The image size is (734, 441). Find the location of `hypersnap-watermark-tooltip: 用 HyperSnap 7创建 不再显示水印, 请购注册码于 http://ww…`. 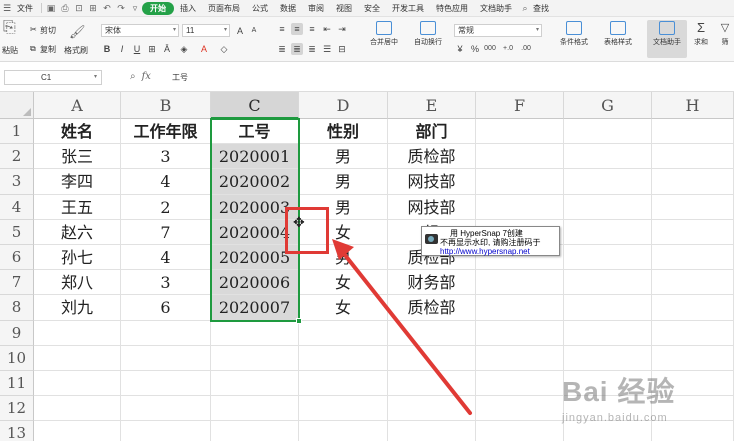

hypersnap-watermark-tooltip: 用 HyperSnap 7创建 不再显示水印, 请购注册码于 http://ww… is located at coordinates (490, 241).